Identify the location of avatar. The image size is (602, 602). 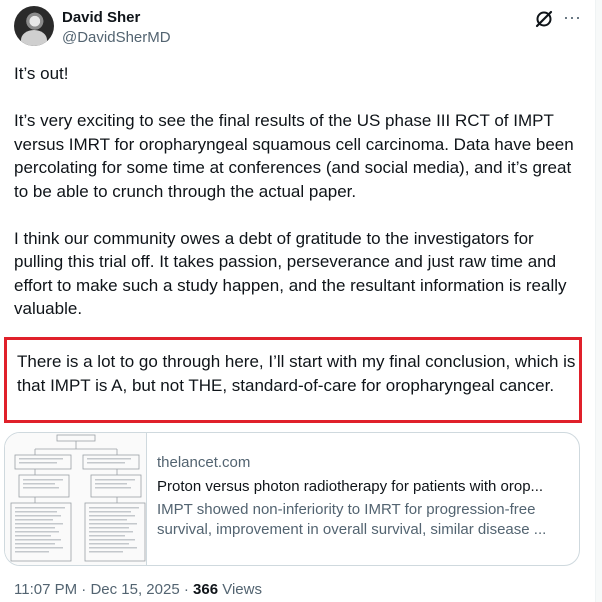
(34, 26).